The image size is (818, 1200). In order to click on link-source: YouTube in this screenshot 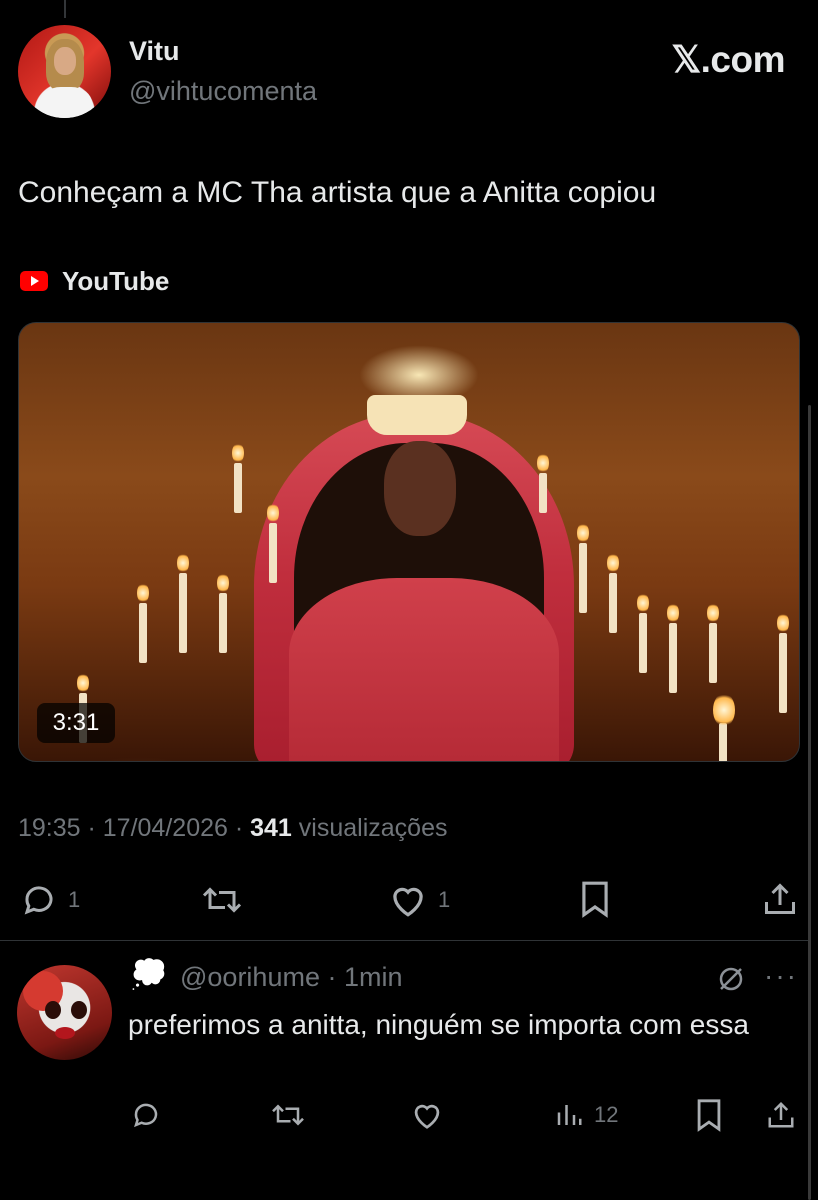, I will do `click(94, 281)`.